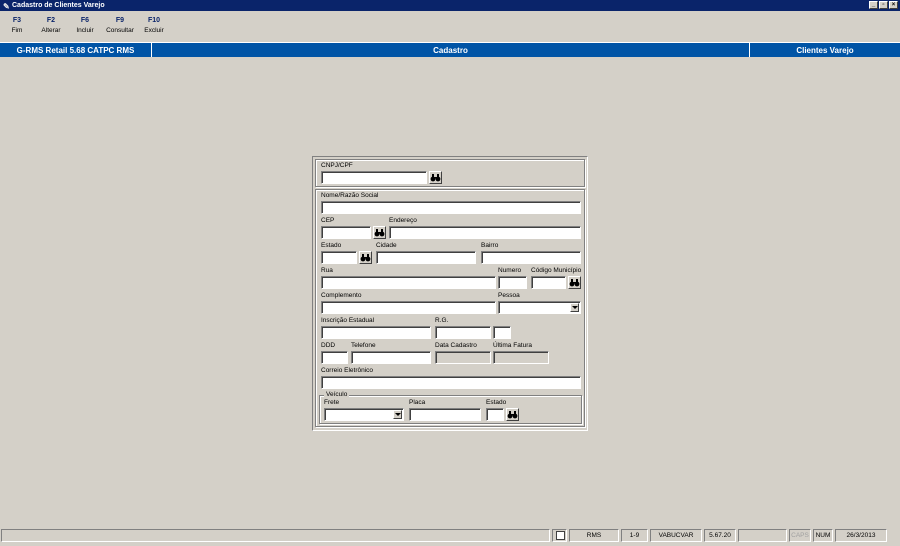 The height and width of the screenshot is (546, 900). I want to click on endereco-input, so click(485, 232).